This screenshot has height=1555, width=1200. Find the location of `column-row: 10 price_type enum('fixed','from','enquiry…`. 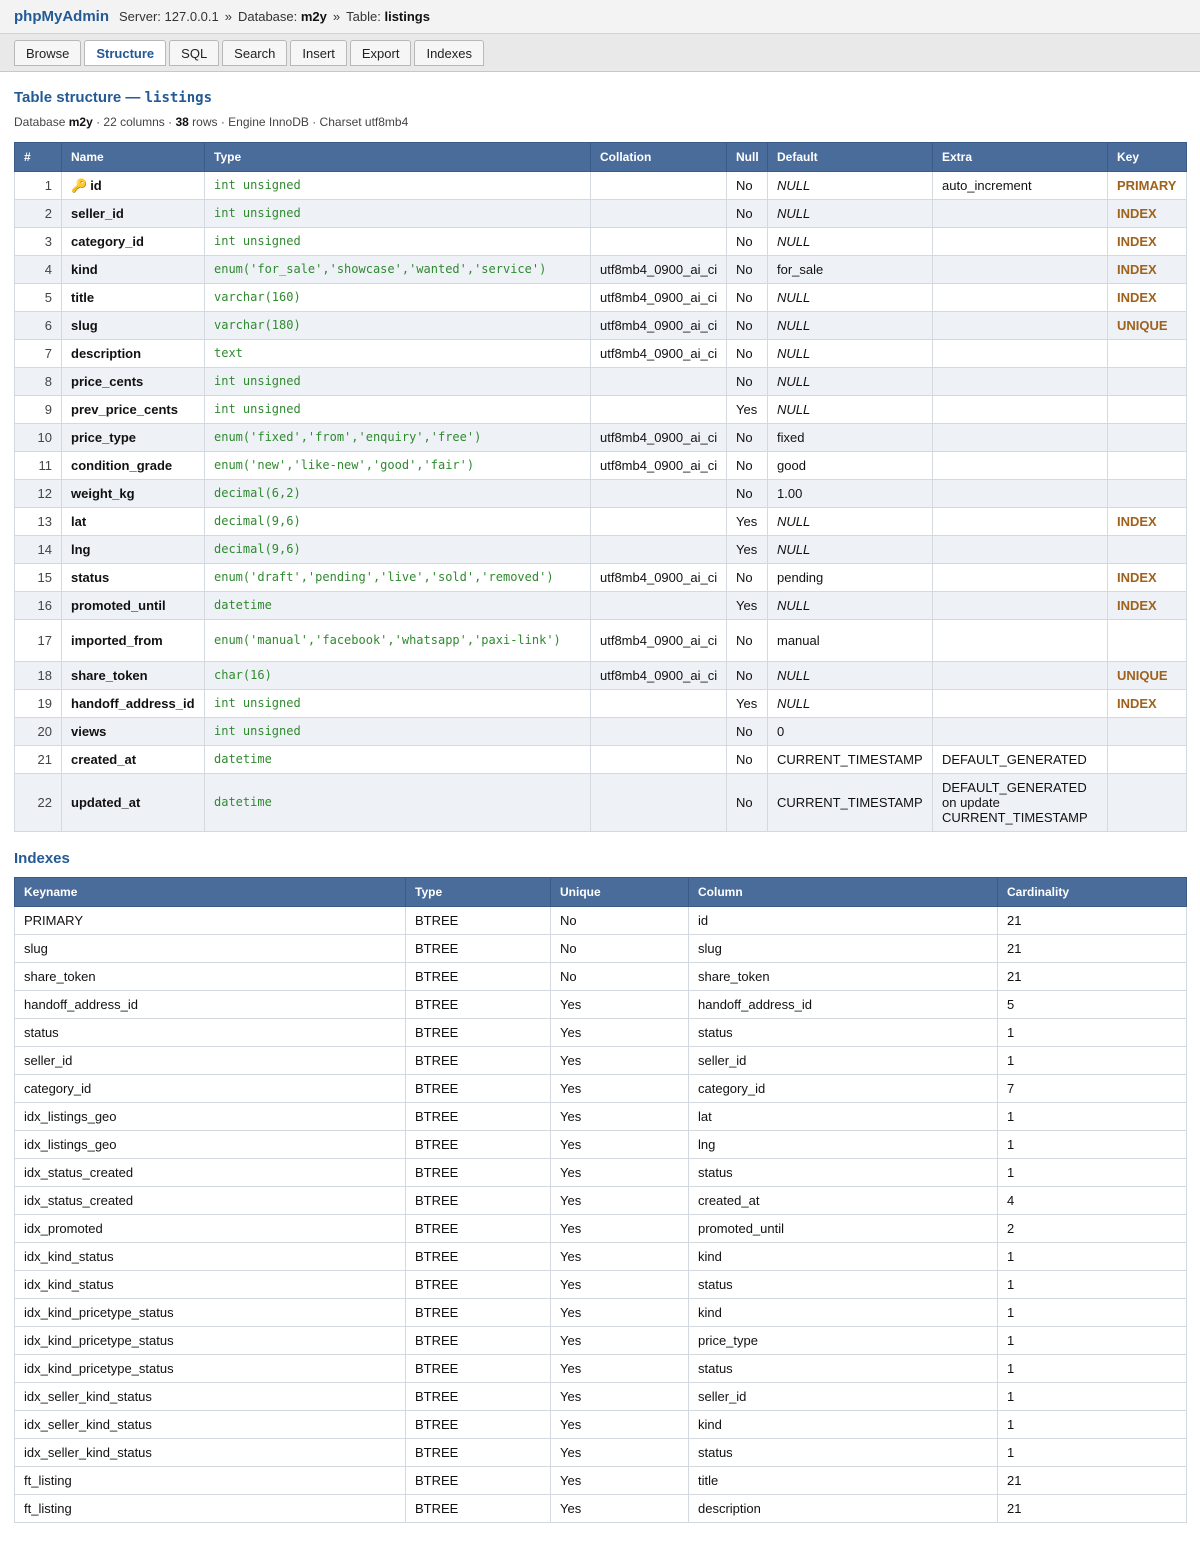

column-row: 10 price_type enum('fixed','from','enquiry… is located at coordinates (600, 437).